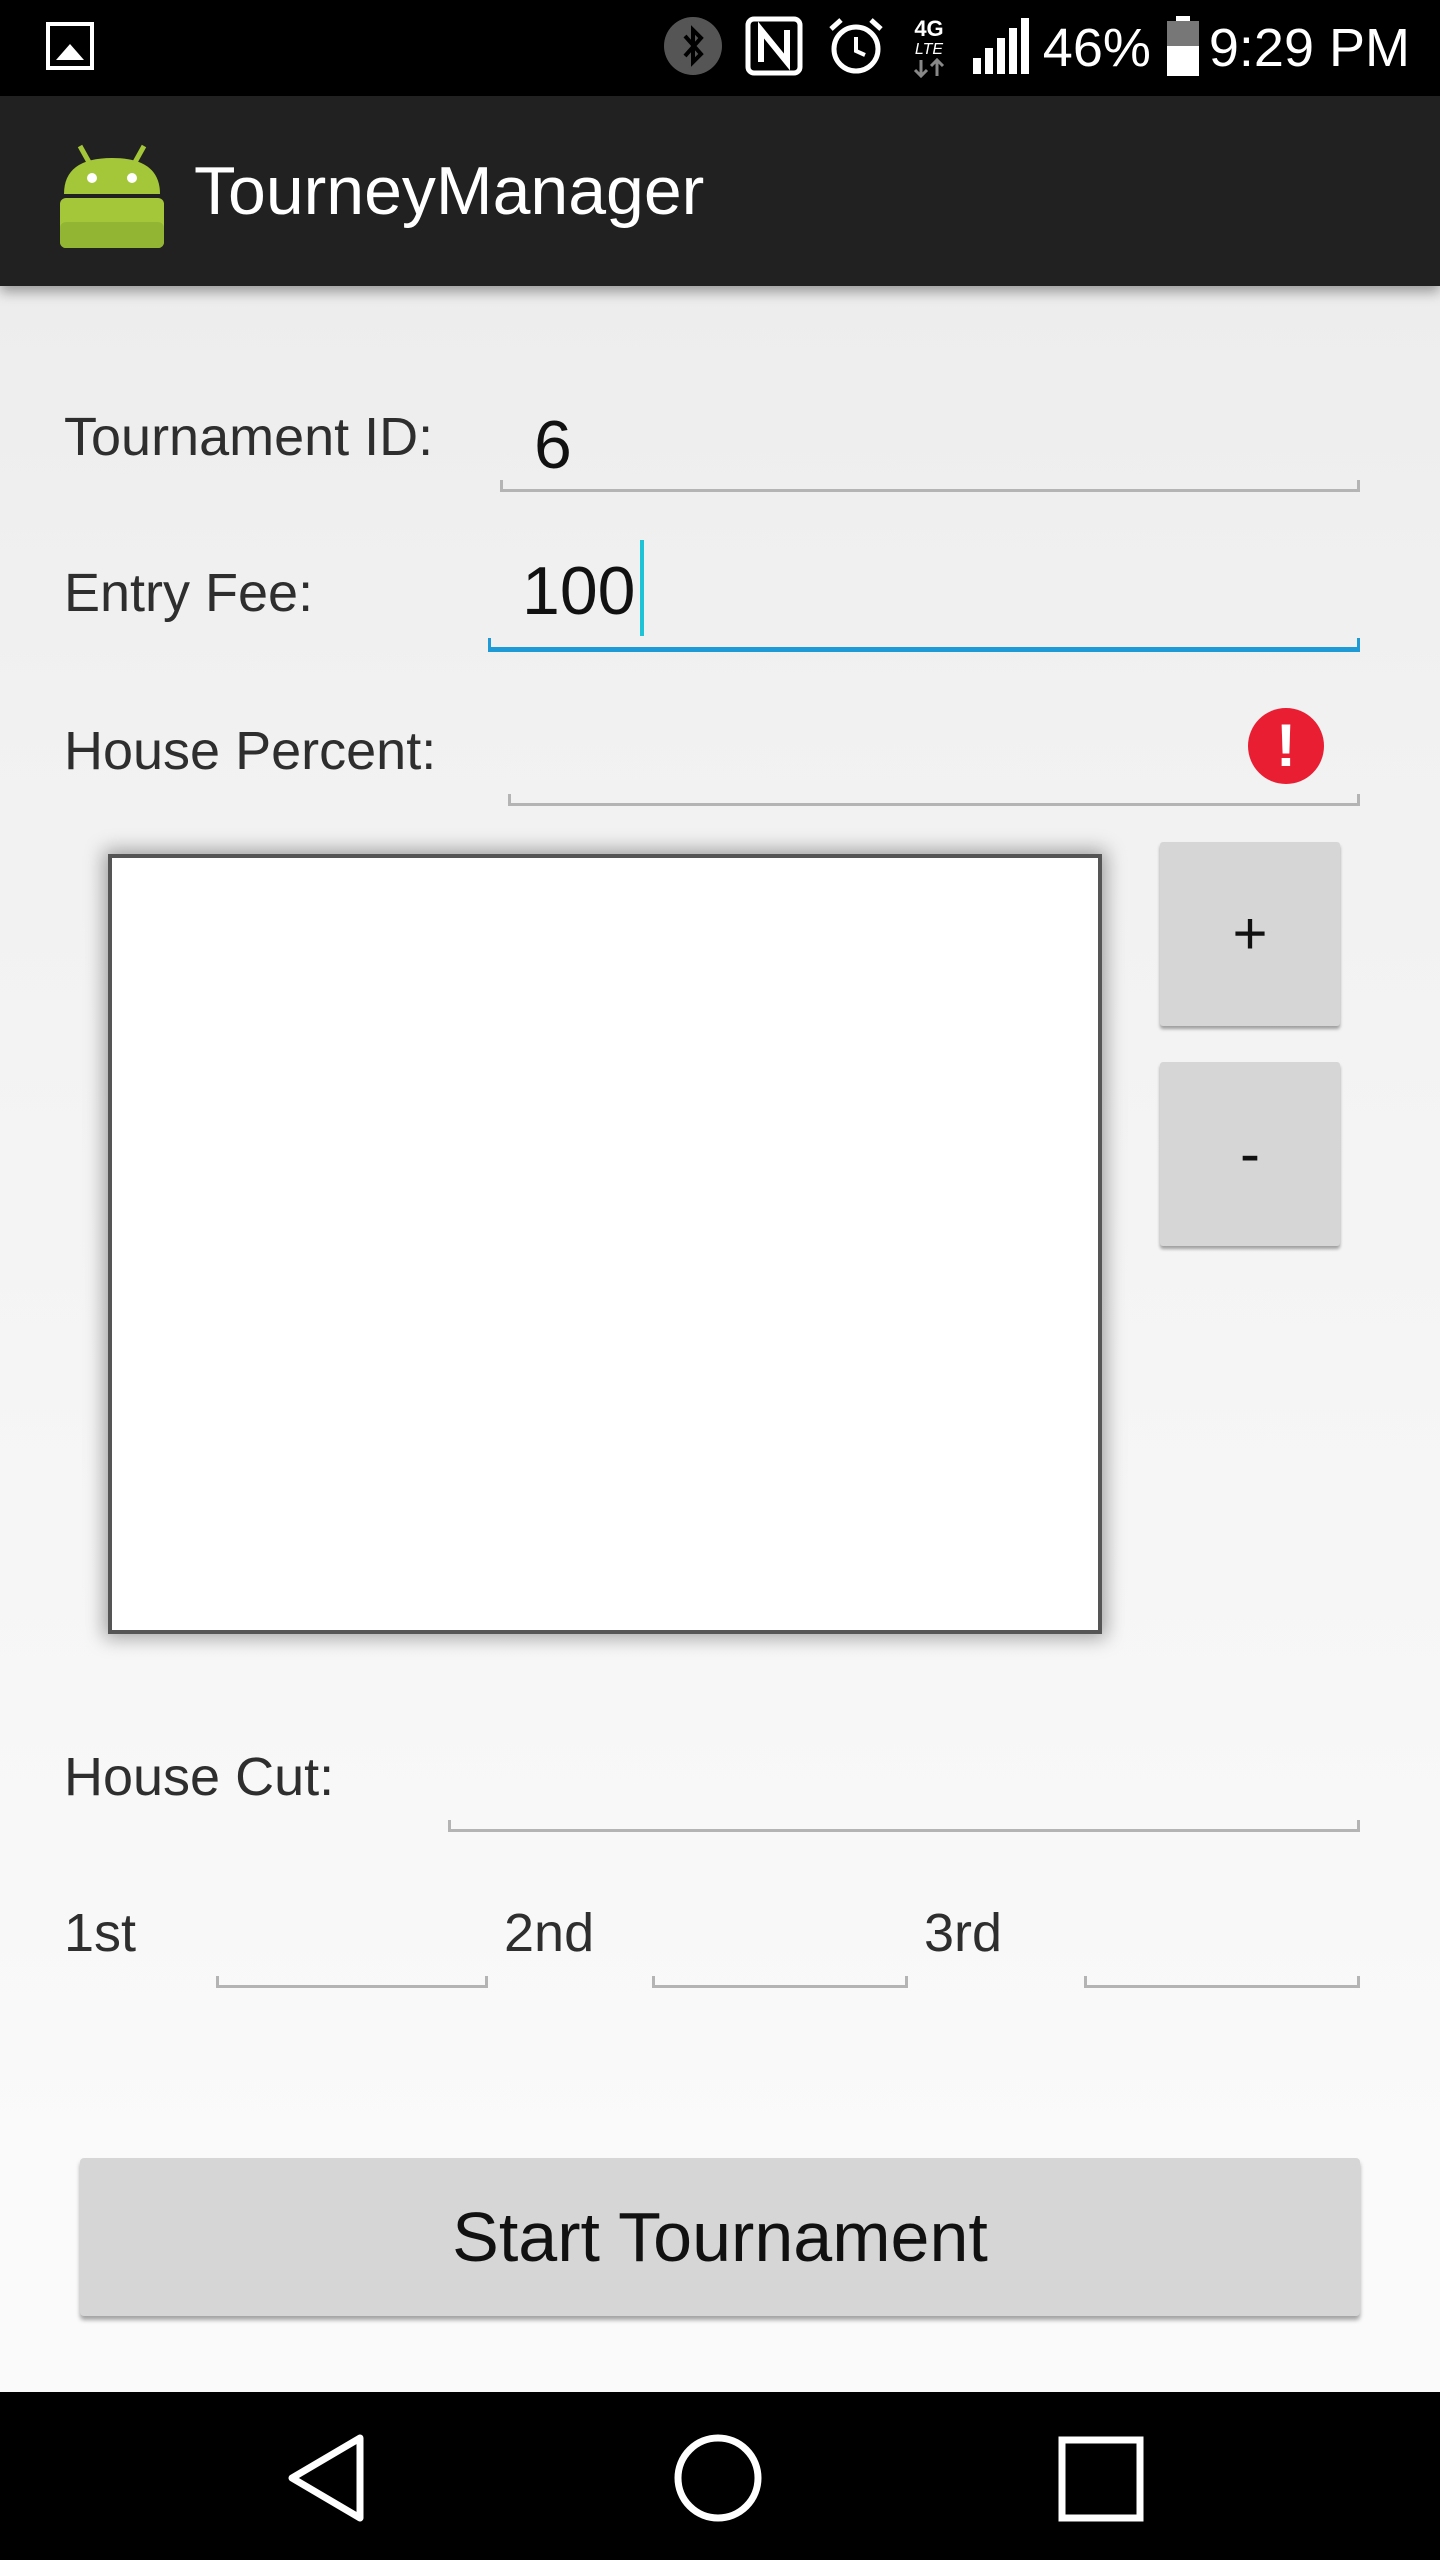  I want to click on app-title: TourneyManager, so click(449, 191).